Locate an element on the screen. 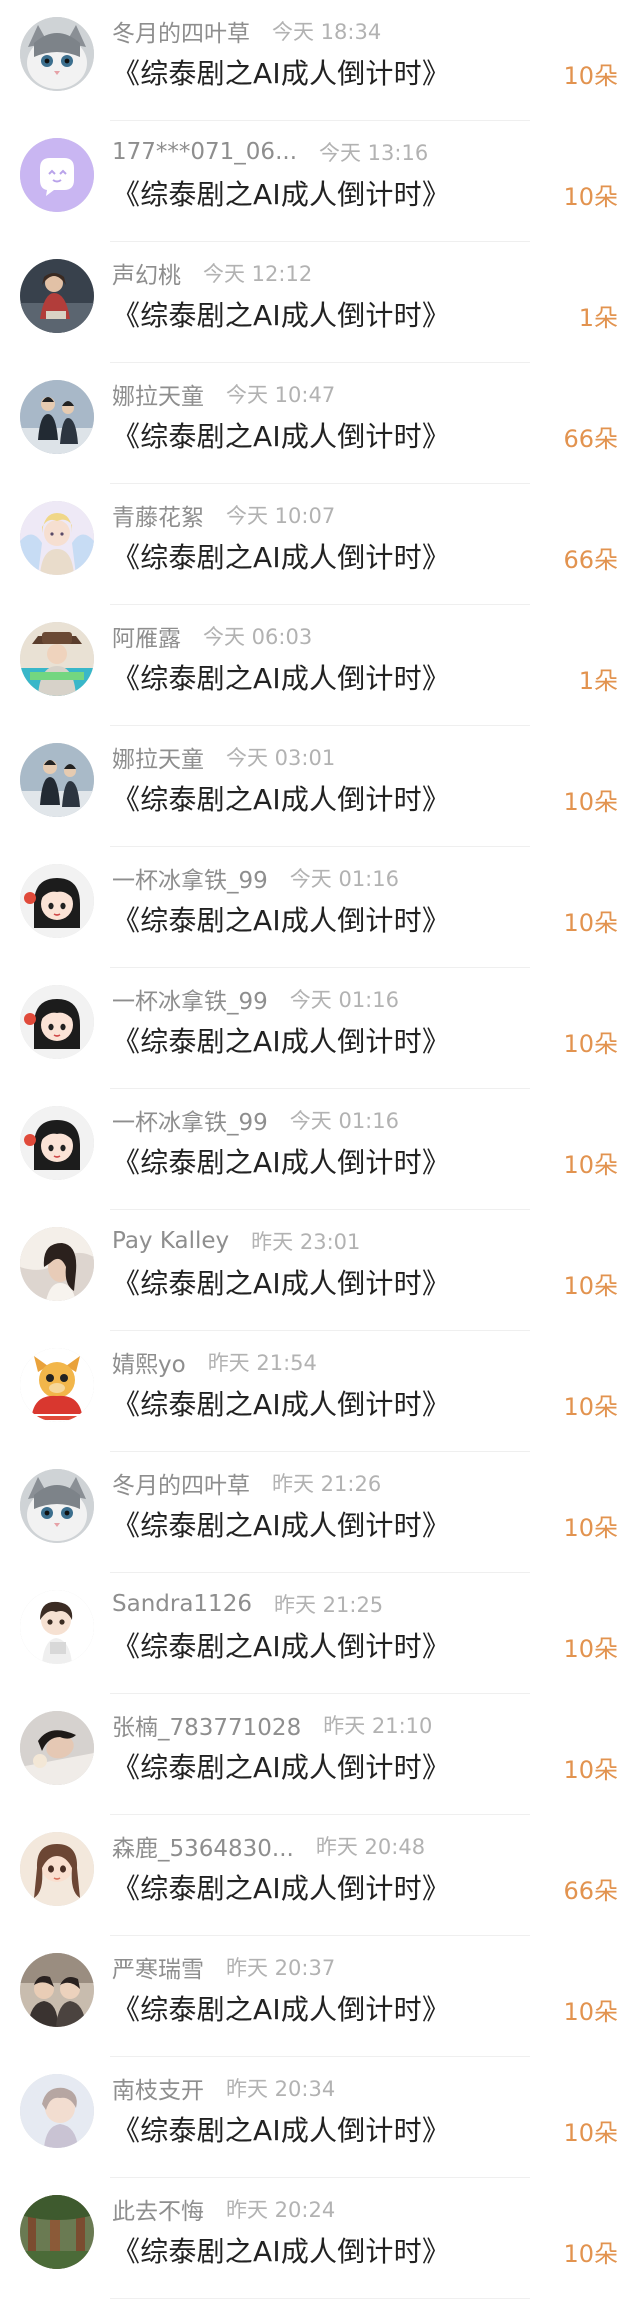  item-meta: 一杯冰拿铁_99 今天 01:16 is located at coordinates (255, 999).